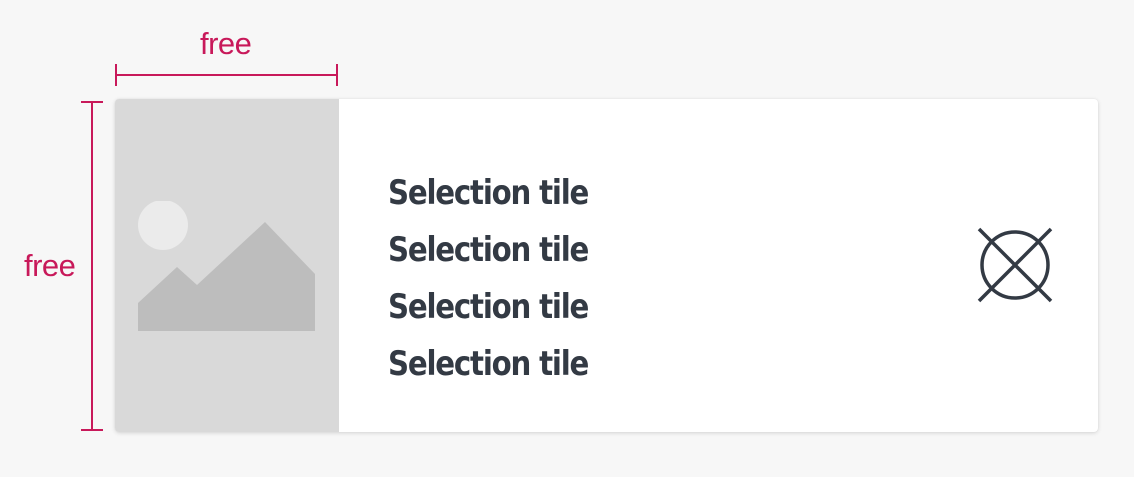 This screenshot has width=1134, height=477. I want to click on tile-image-area, so click(227, 265).